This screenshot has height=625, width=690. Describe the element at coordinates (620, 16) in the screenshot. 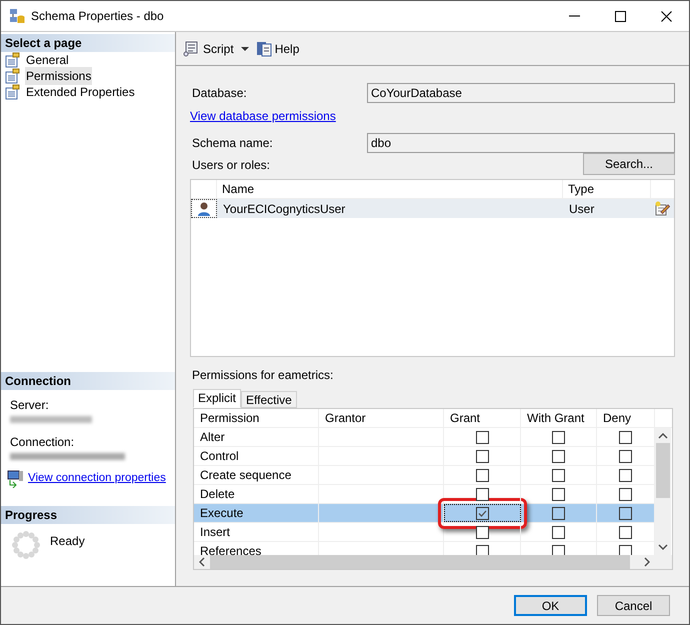

I see `maximize-icon` at that location.